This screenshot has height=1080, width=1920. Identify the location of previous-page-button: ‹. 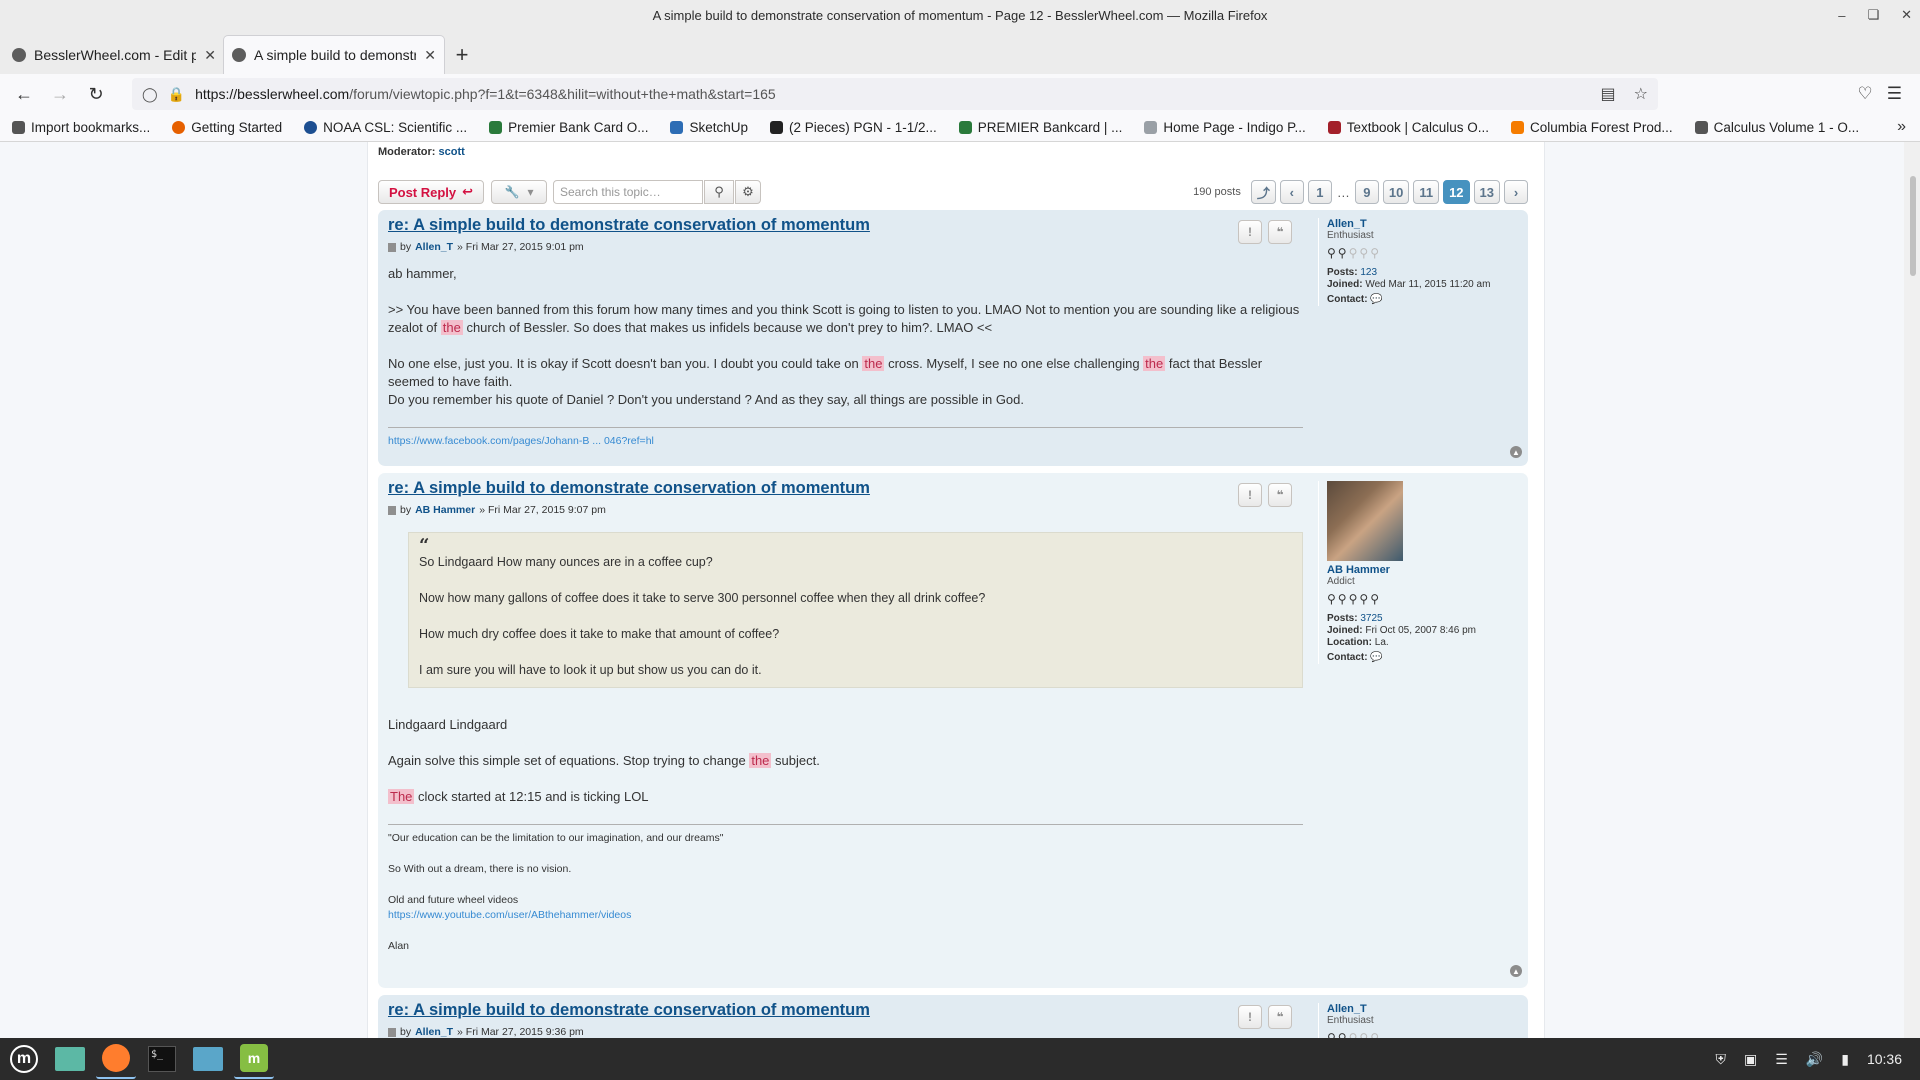
(1291, 192).